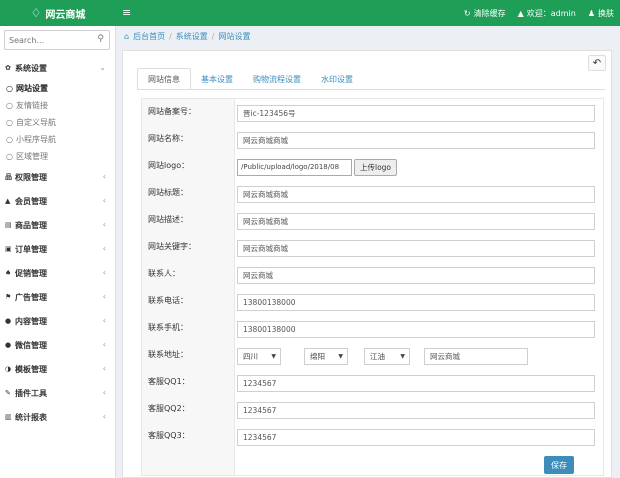 The width and height of the screenshot is (620, 478). Describe the element at coordinates (476, 356) in the screenshot. I see `address-input` at that location.